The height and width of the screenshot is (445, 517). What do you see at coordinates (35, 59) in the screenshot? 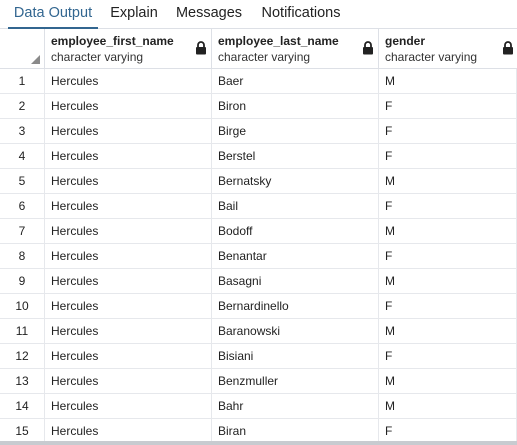
I see `select-all-triangle-icon` at bounding box center [35, 59].